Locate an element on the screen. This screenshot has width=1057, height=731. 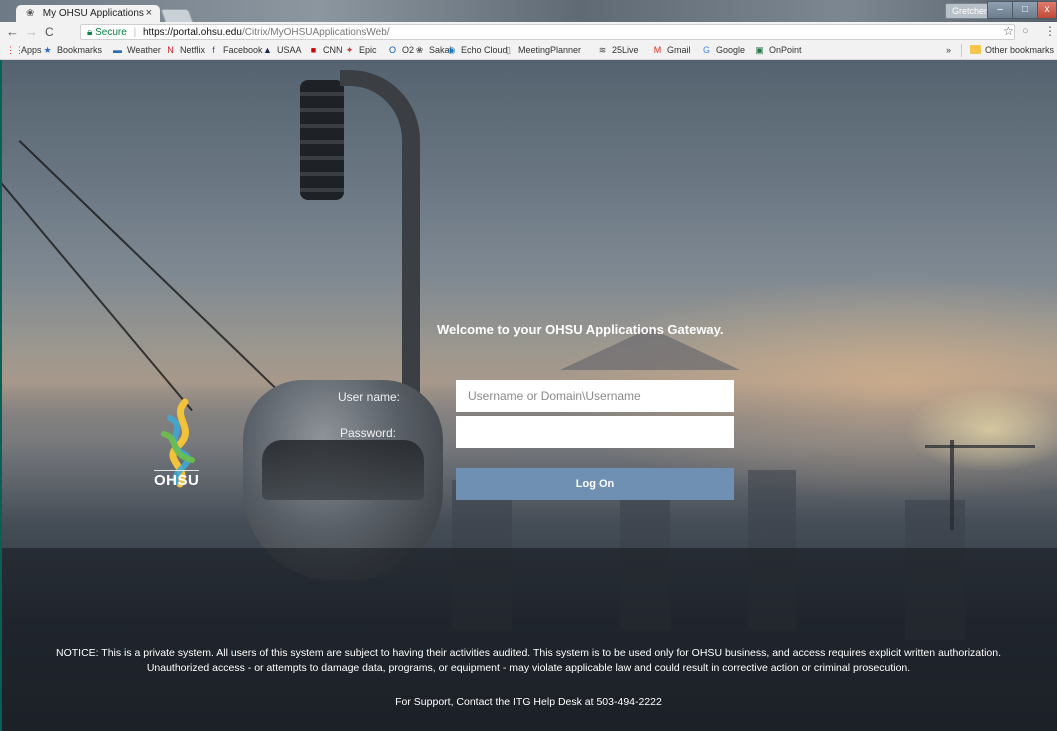
bookmark-25live: ≋ 25Live is located at coordinates (618, 50).